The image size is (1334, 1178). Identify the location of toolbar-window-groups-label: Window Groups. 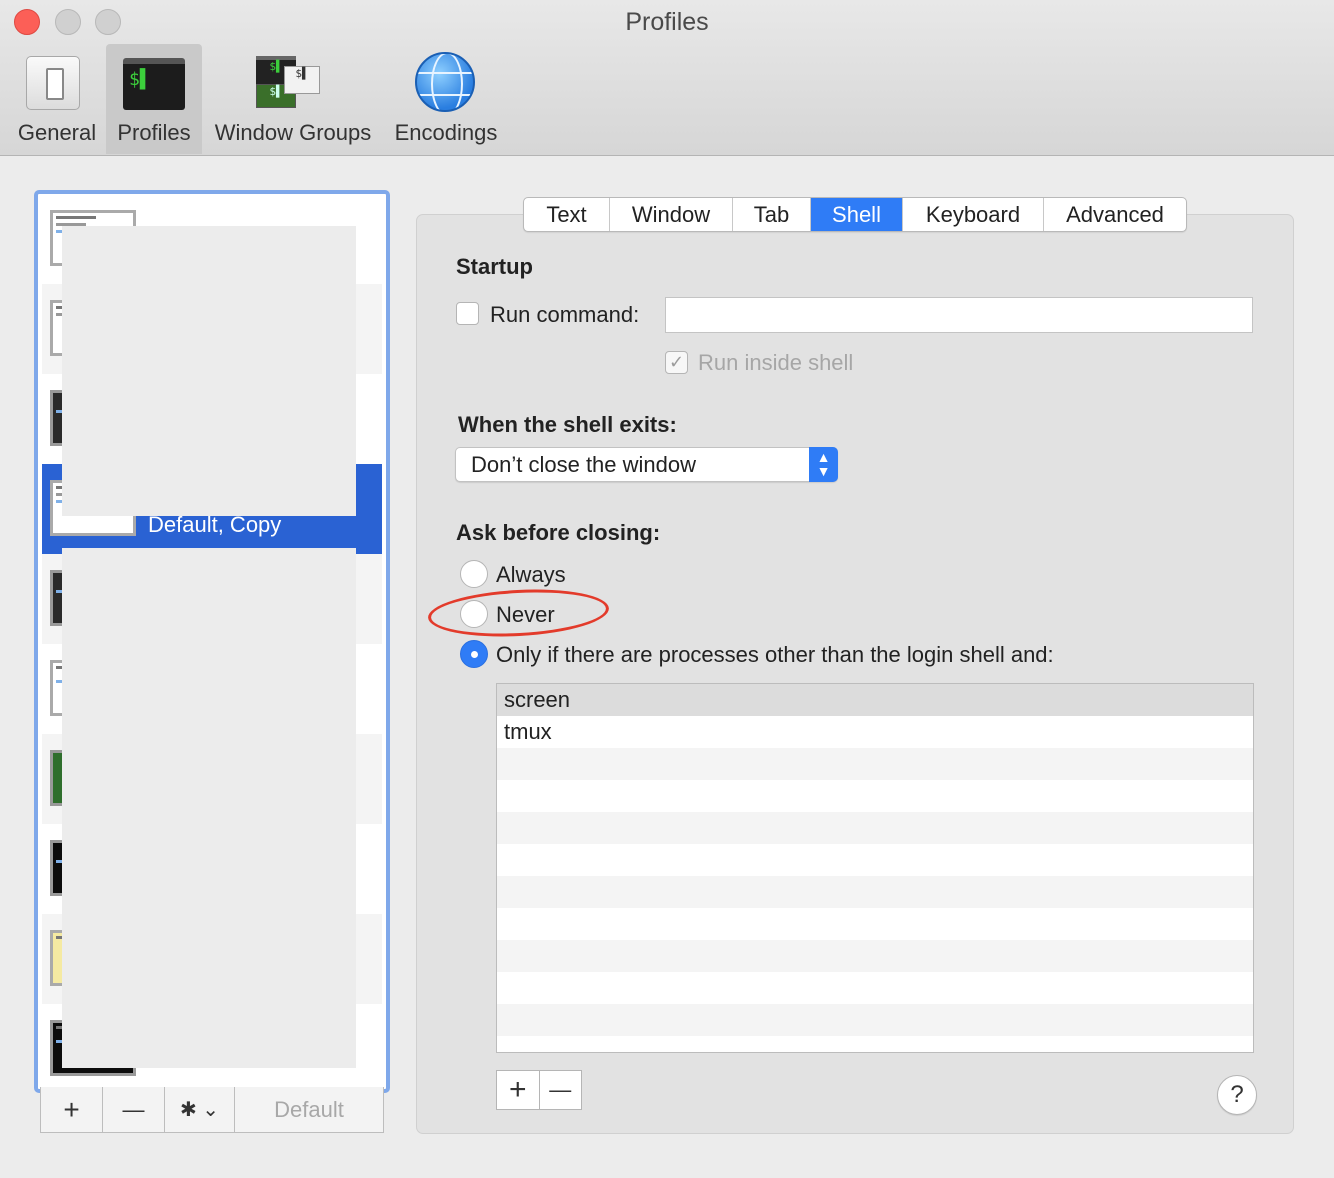
(293, 132).